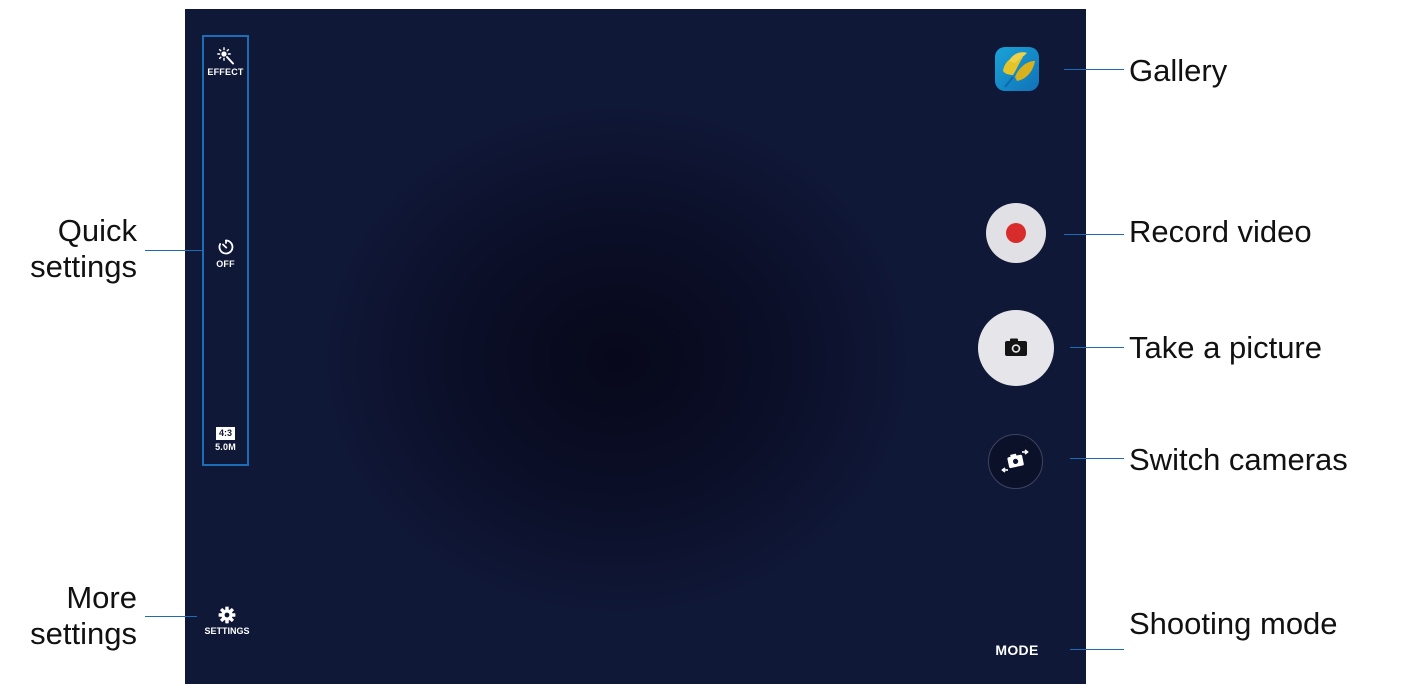 Image resolution: width=1404 pixels, height=684 pixels. Describe the element at coordinates (97, 230) in the screenshot. I see `callout-quick-settings-line1: Quick` at that location.